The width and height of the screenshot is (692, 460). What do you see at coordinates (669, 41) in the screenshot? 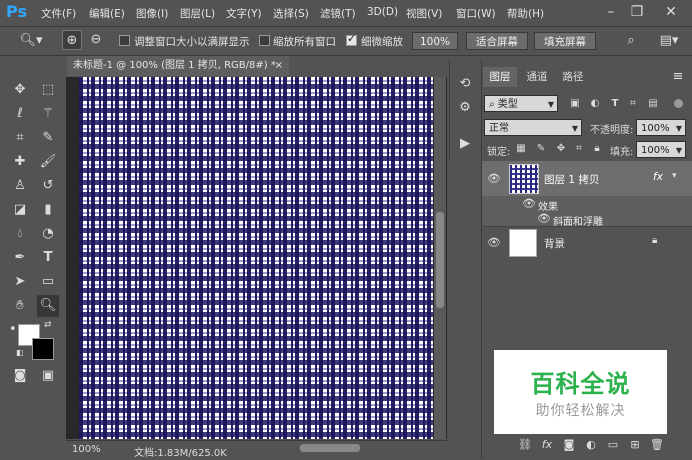
I see `workspace-switcher-icon: ▤▾` at bounding box center [669, 41].